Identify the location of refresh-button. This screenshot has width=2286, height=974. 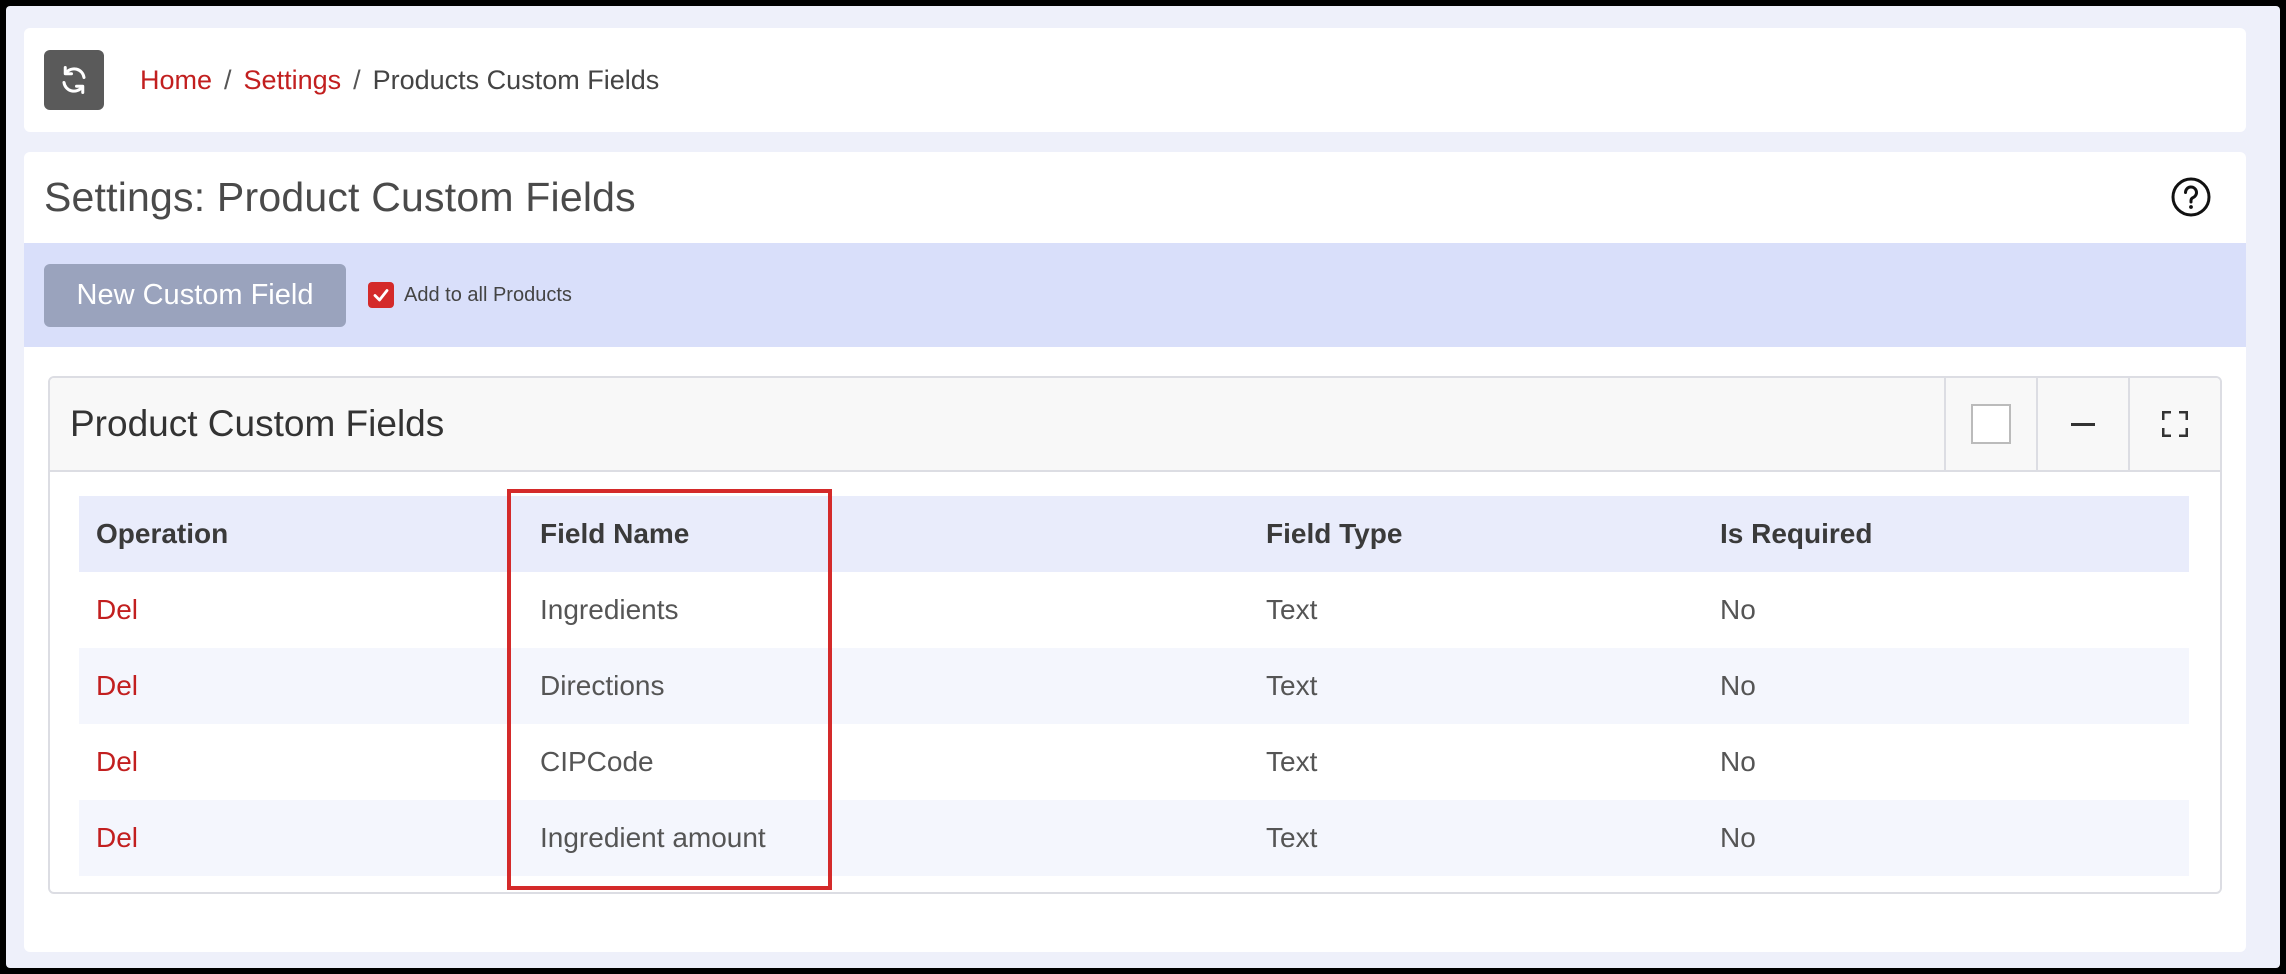
(74, 80).